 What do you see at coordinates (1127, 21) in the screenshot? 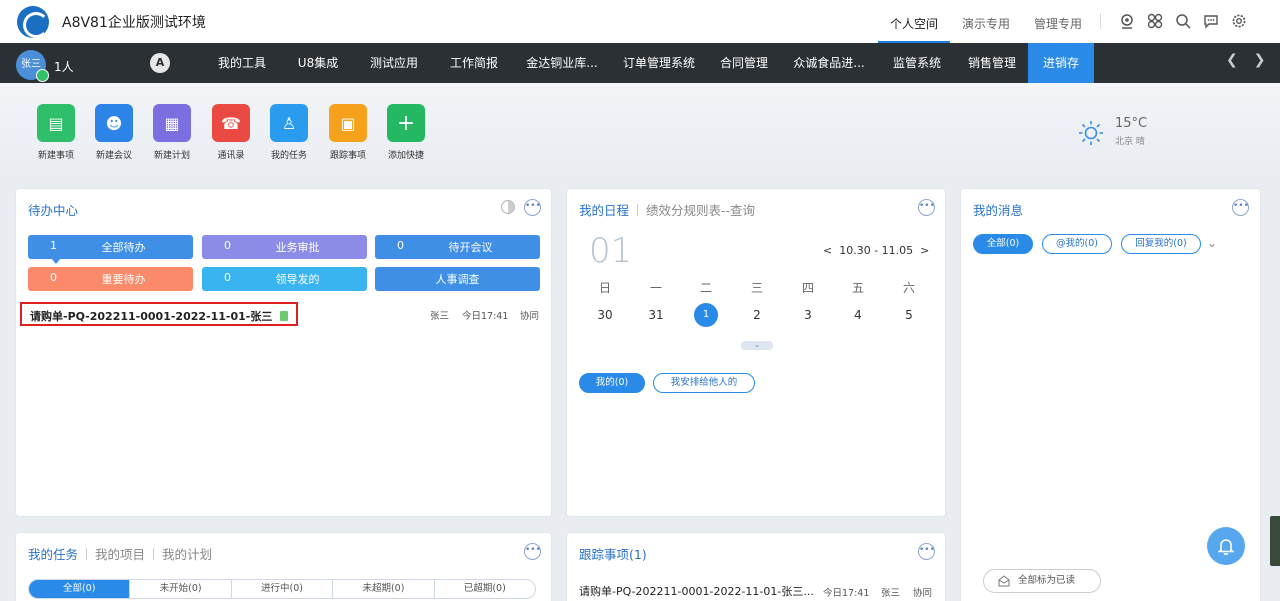
I see `webcam-icon` at bounding box center [1127, 21].